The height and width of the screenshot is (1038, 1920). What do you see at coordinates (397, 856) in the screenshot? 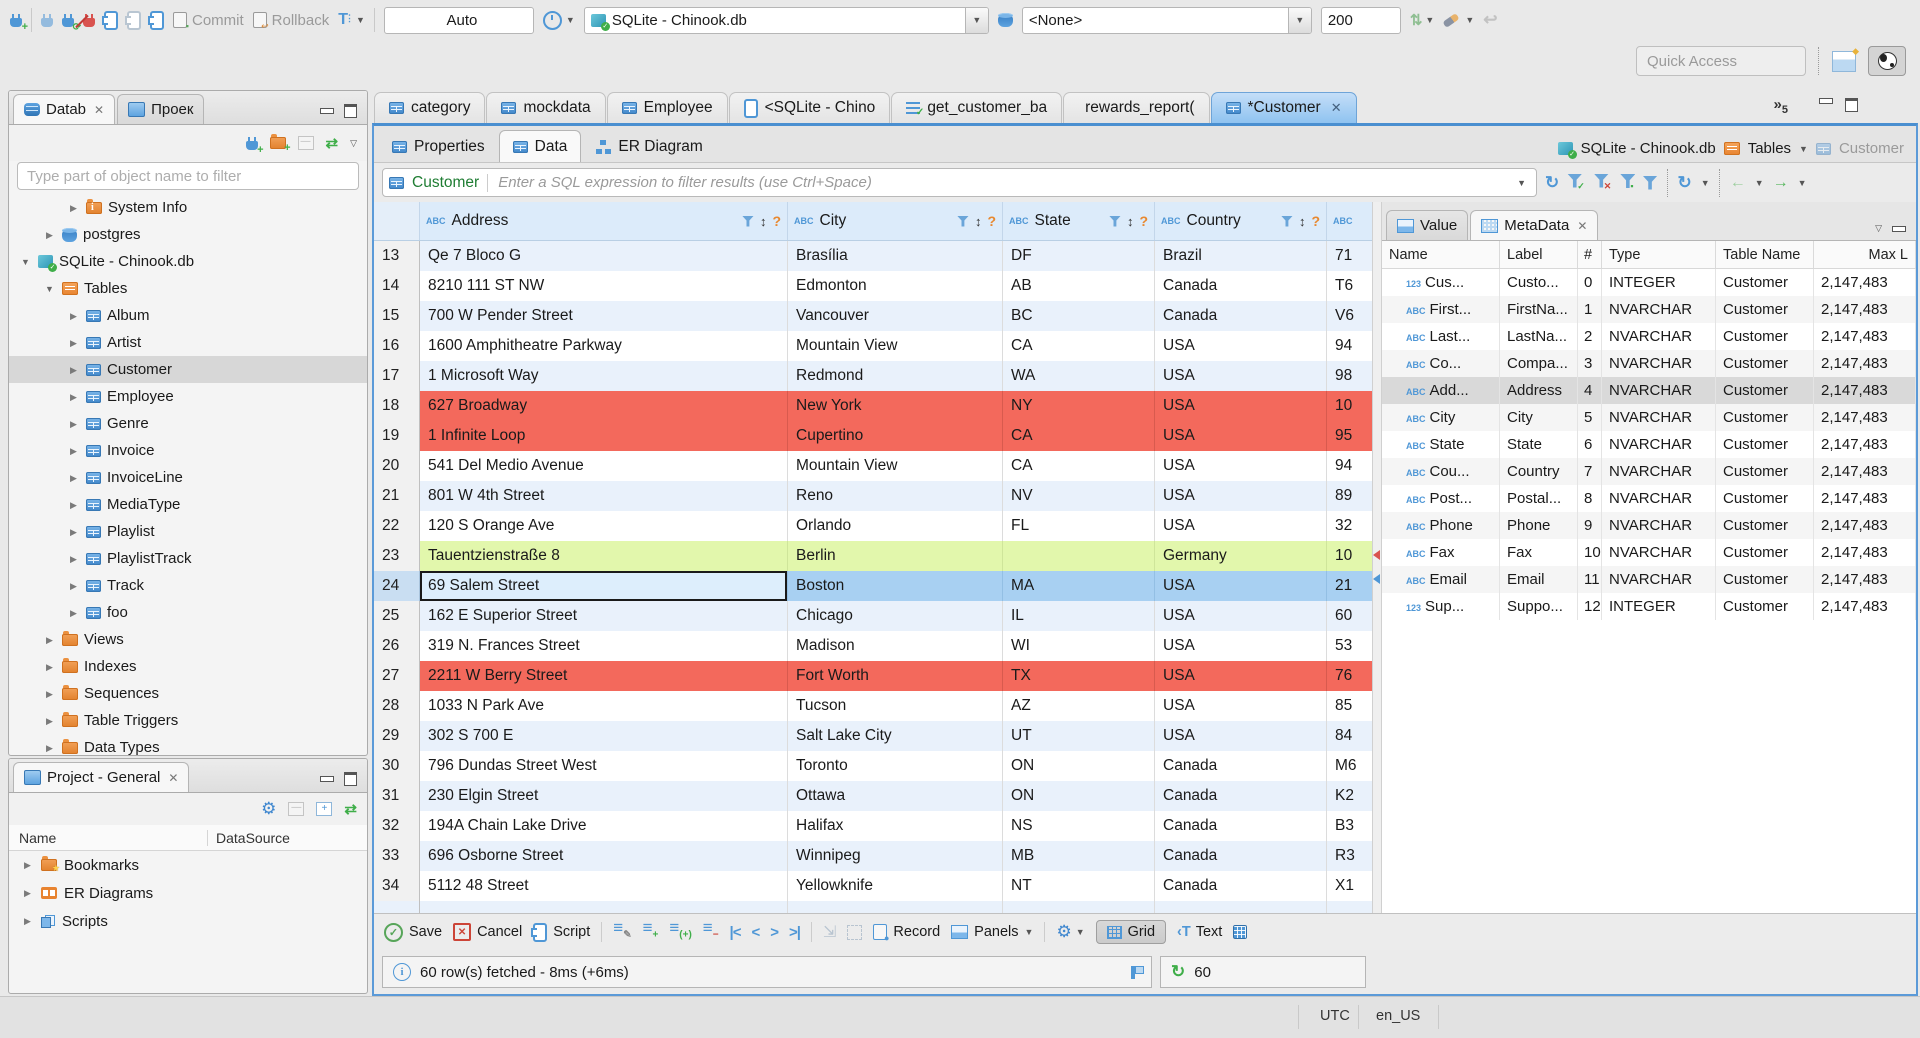
I see `row-number: 33` at bounding box center [397, 856].